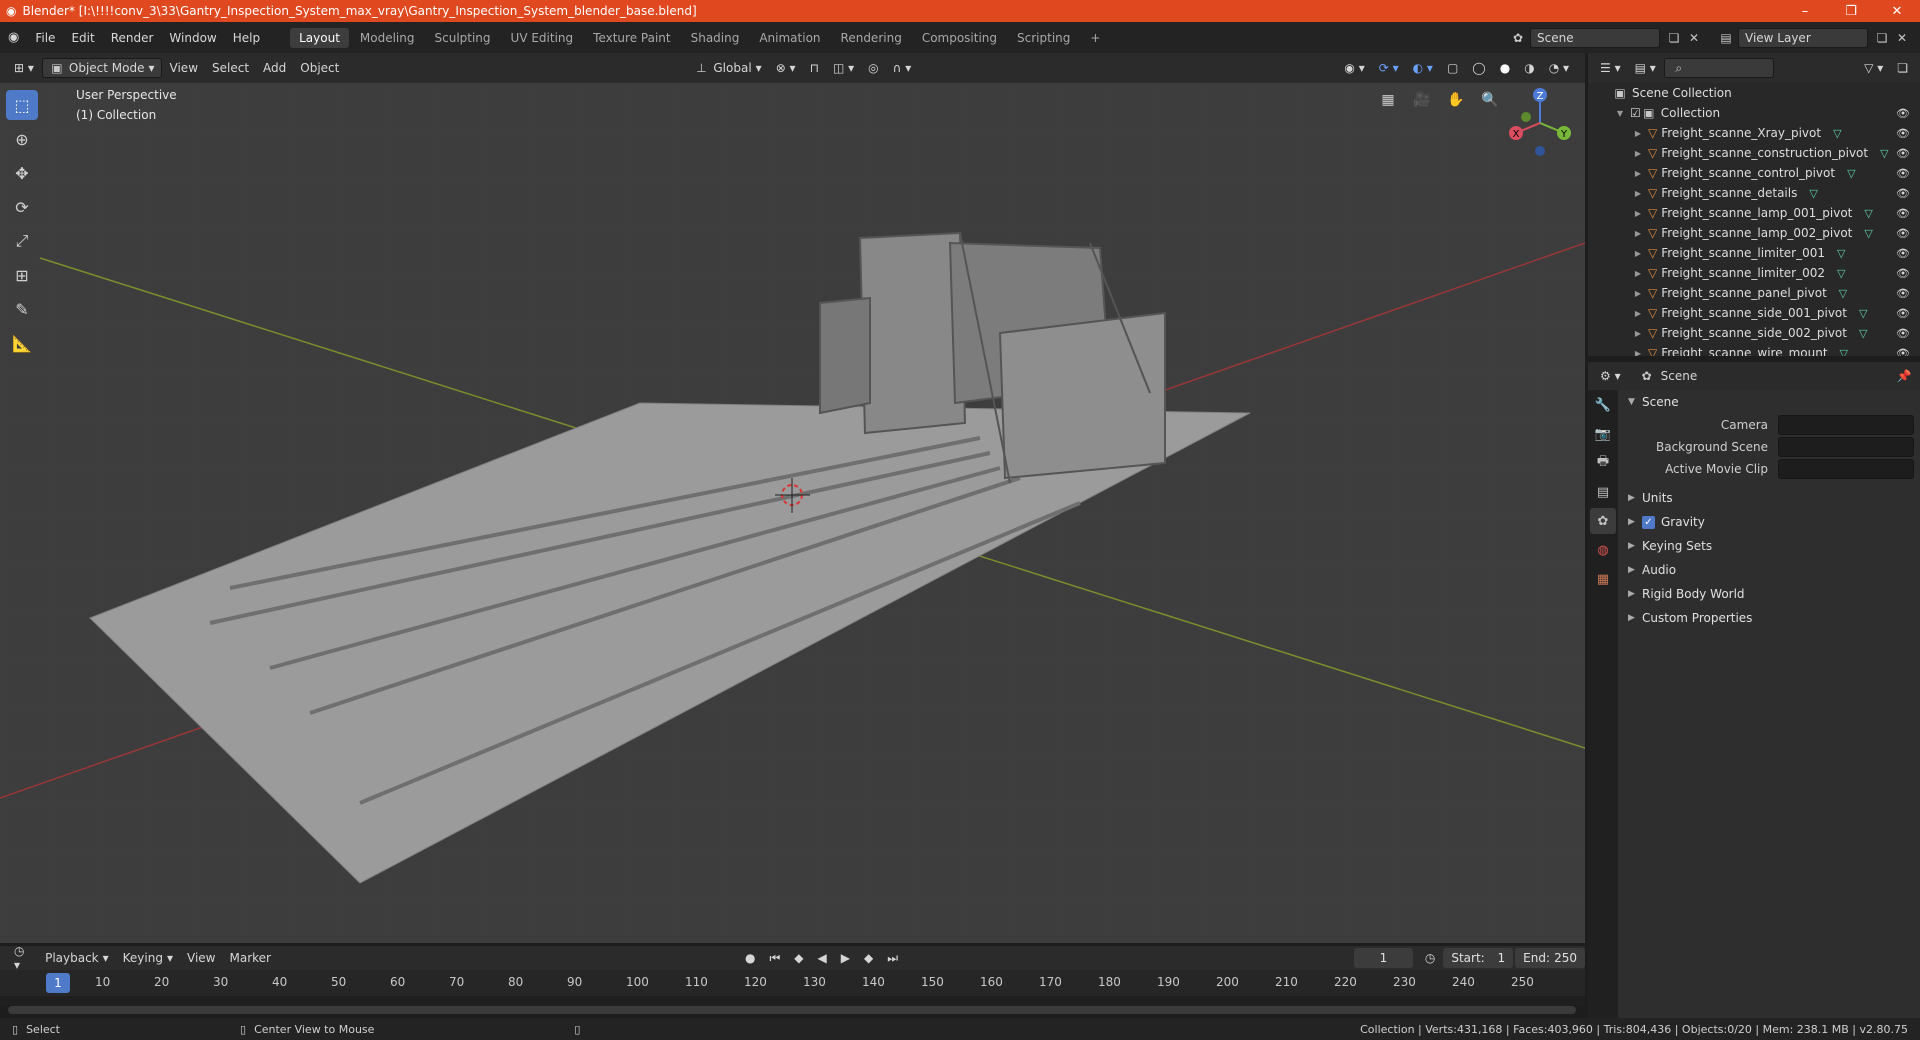 This screenshot has width=1920, height=1040. Describe the element at coordinates (727, 68) in the screenshot. I see `orientation-selector: ⊥ Global ▾` at that location.